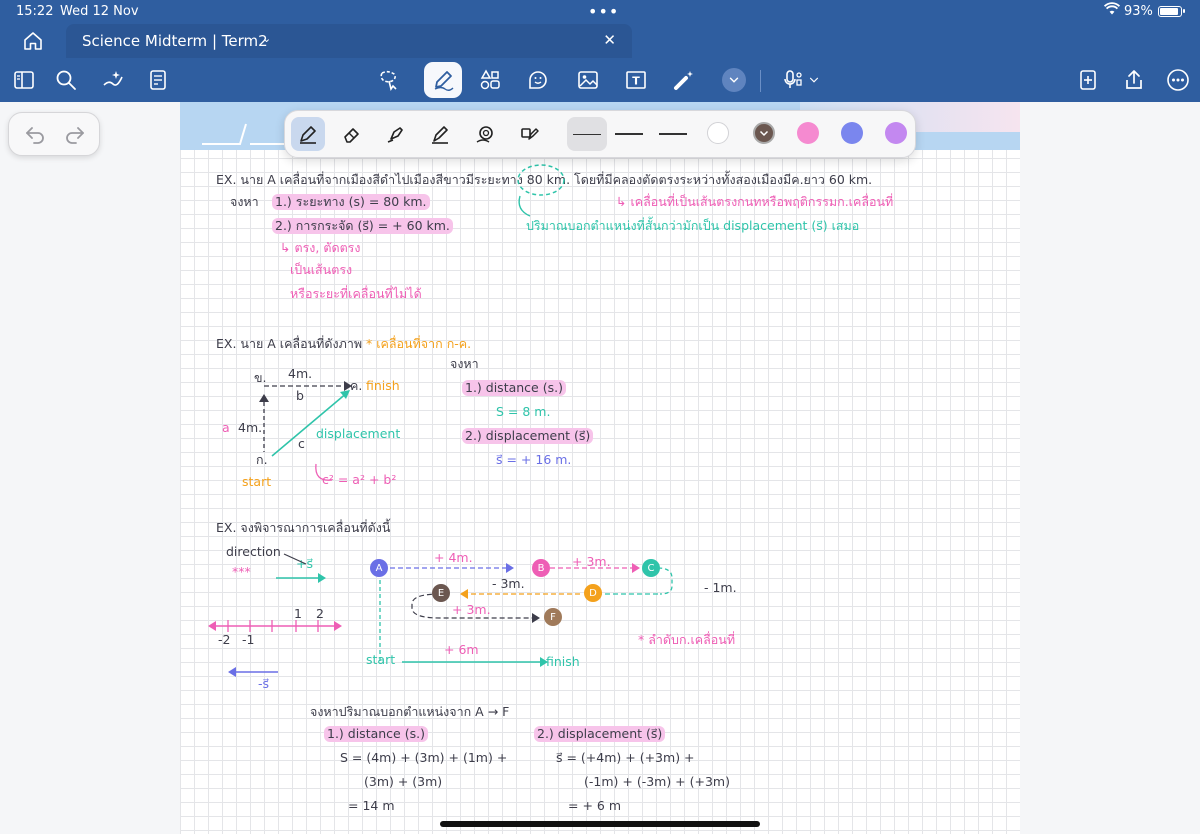 Image resolution: width=1200 pixels, height=834 pixels. I want to click on ex3-d2: (3m) + (3m), so click(403, 781).